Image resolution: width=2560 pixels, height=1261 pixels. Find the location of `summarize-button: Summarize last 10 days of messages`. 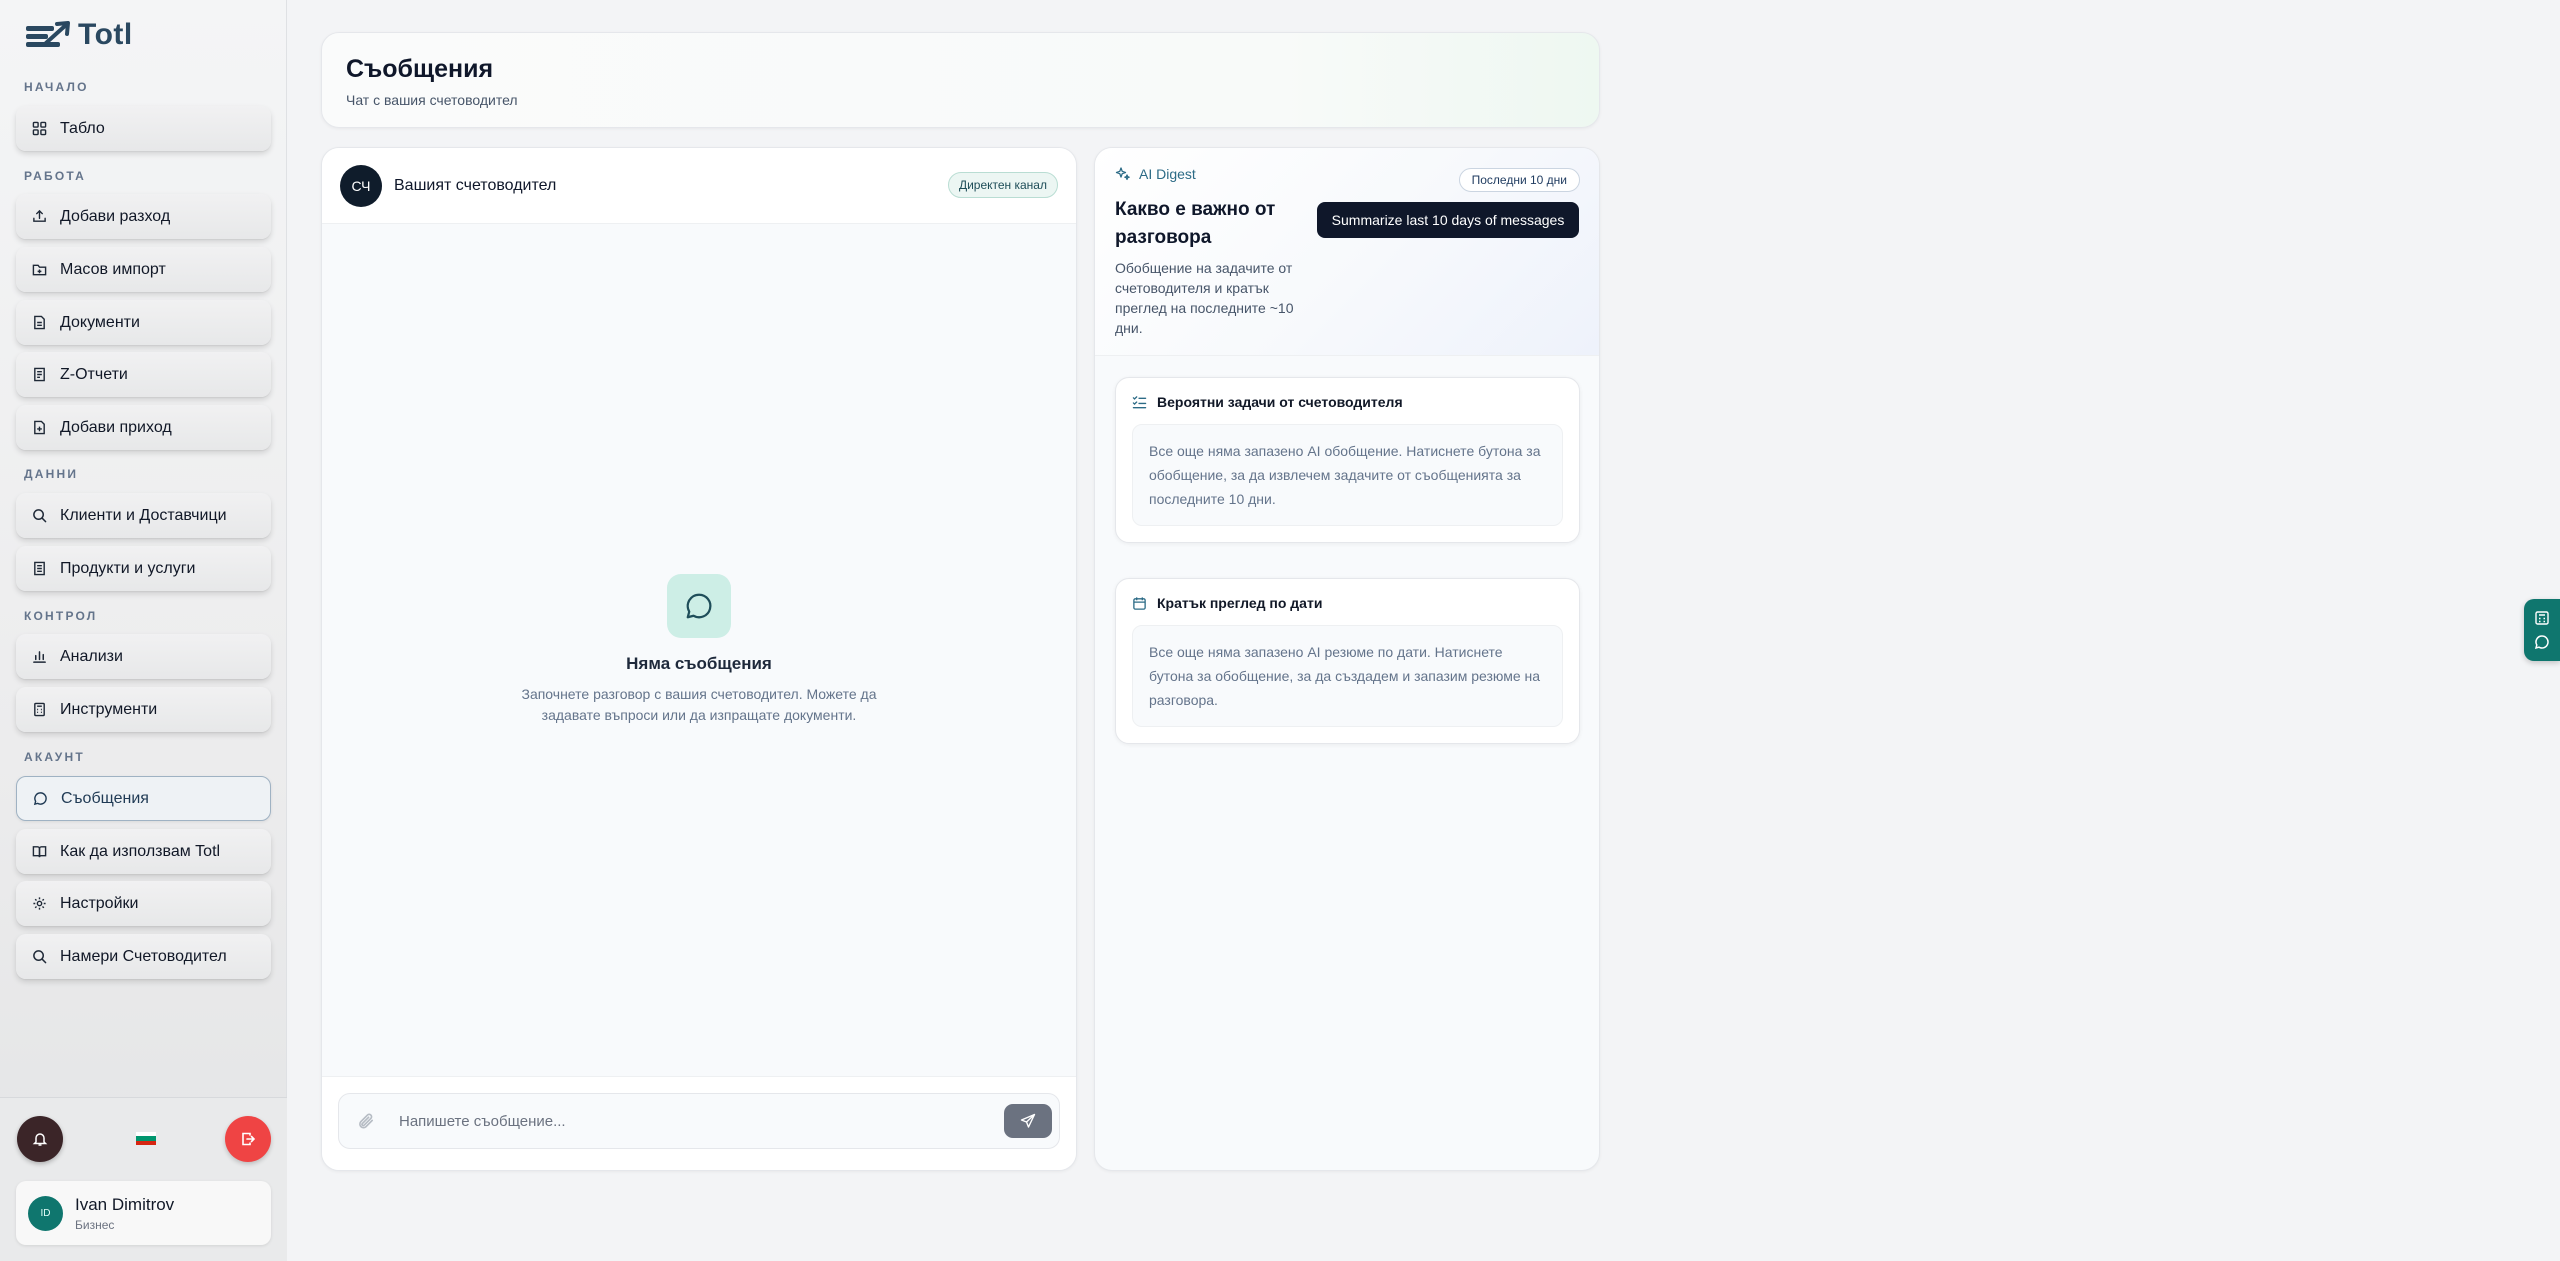

summarize-button: Summarize last 10 days of messages is located at coordinates (1448, 220).